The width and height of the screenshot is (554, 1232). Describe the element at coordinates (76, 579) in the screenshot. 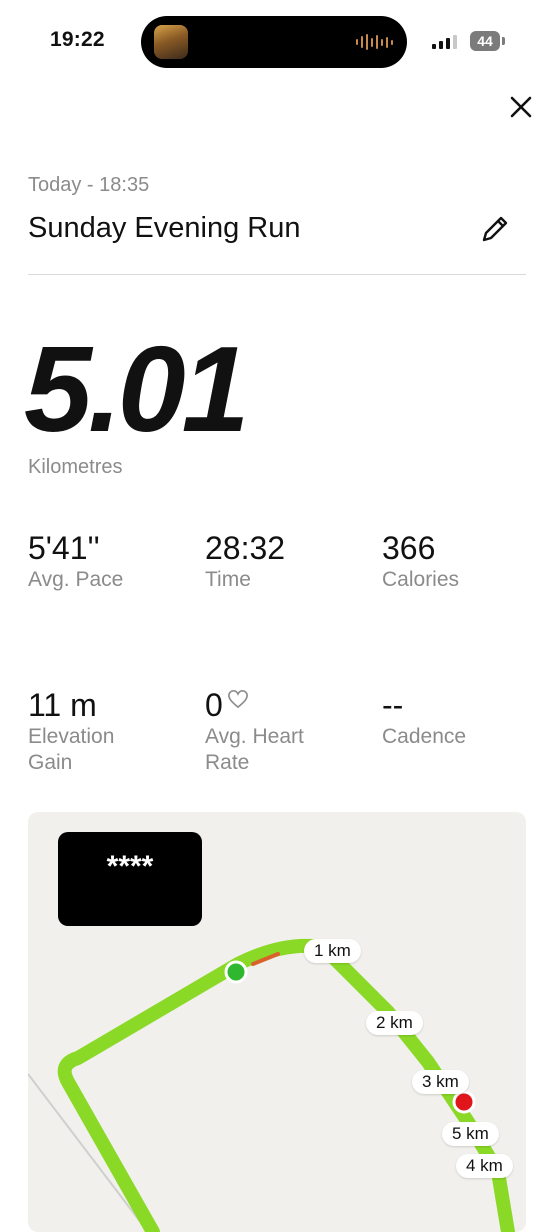

I see `stat-label: Avg. Pace` at that location.